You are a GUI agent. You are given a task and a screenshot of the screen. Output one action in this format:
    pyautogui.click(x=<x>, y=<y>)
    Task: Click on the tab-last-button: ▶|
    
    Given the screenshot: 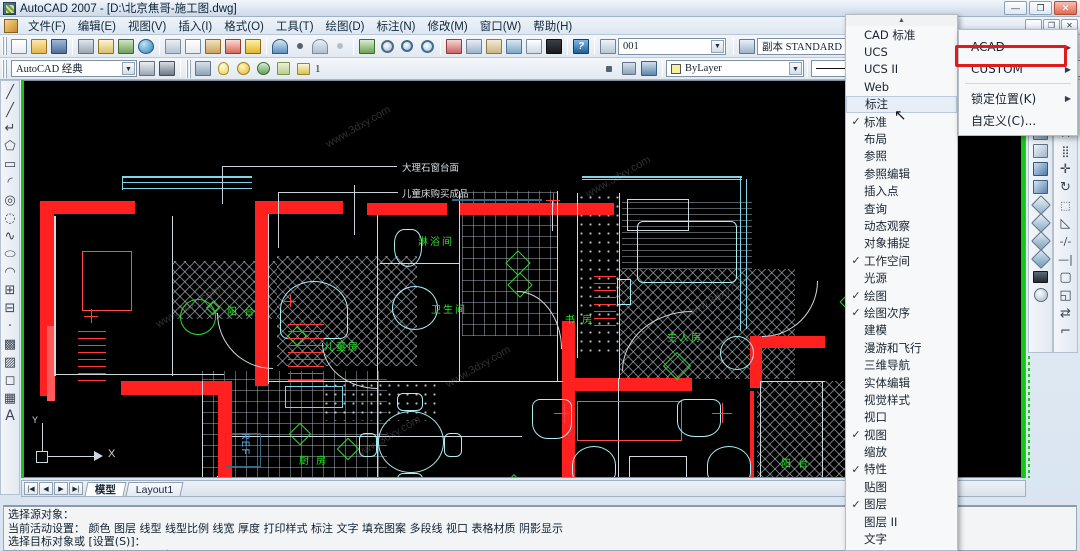 What is the action you would take?
    pyautogui.click(x=76, y=488)
    